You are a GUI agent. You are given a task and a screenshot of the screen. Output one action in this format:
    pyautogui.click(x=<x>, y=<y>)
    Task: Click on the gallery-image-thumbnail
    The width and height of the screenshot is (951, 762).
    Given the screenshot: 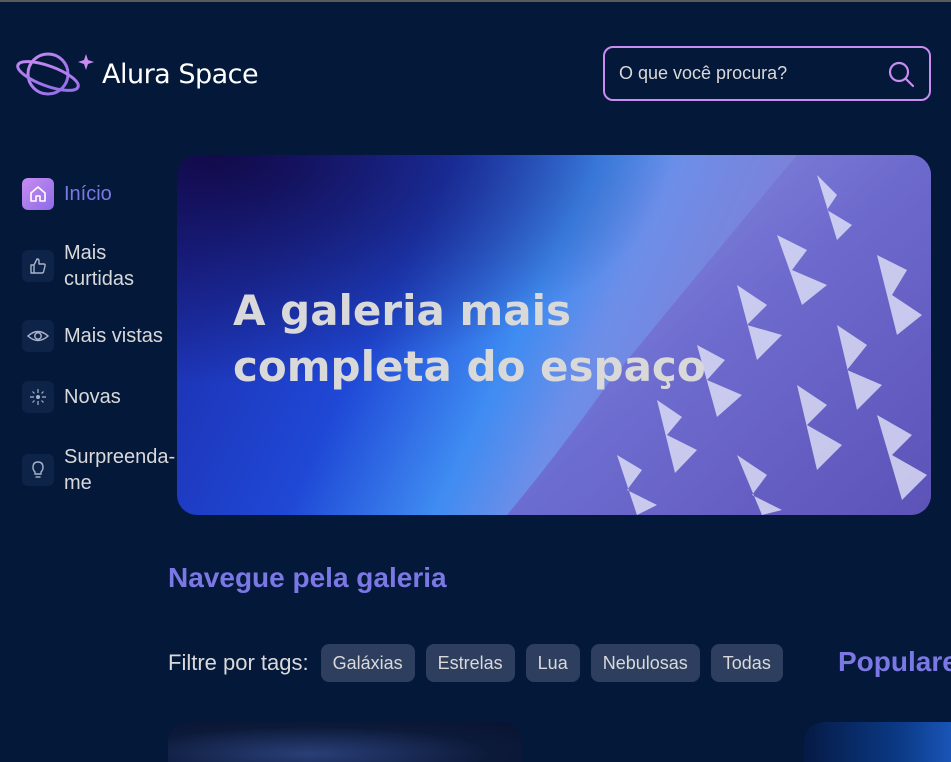 What is the action you would take?
    pyautogui.click(x=345, y=742)
    